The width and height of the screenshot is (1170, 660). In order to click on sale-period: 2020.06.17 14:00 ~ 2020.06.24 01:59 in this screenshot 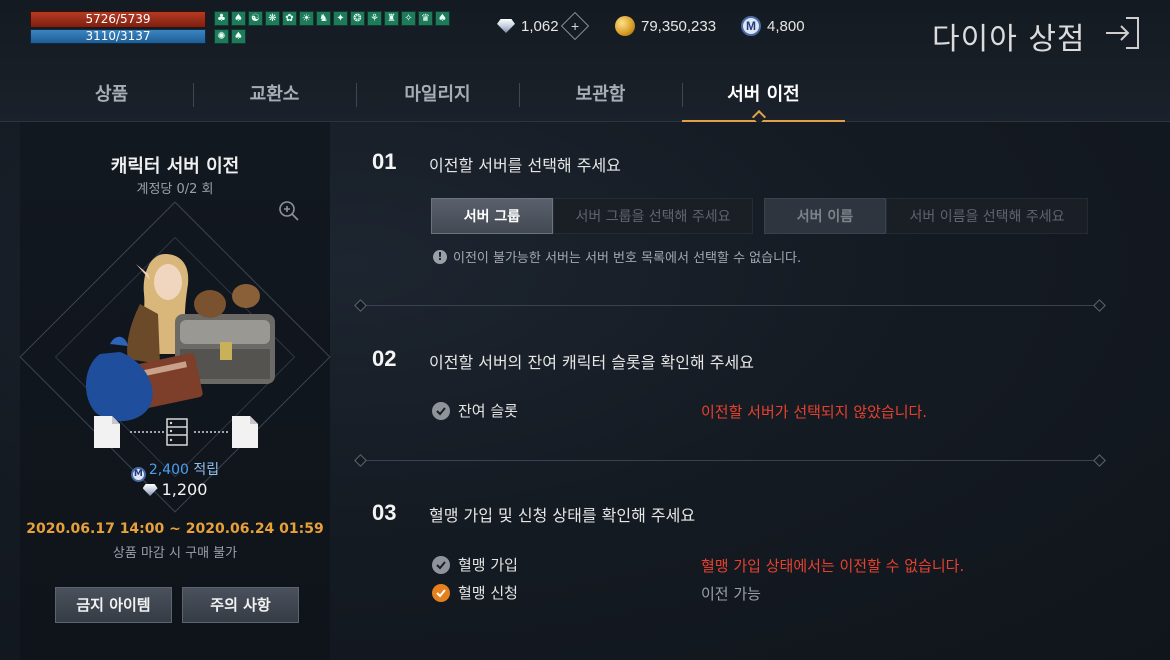, I will do `click(175, 529)`.